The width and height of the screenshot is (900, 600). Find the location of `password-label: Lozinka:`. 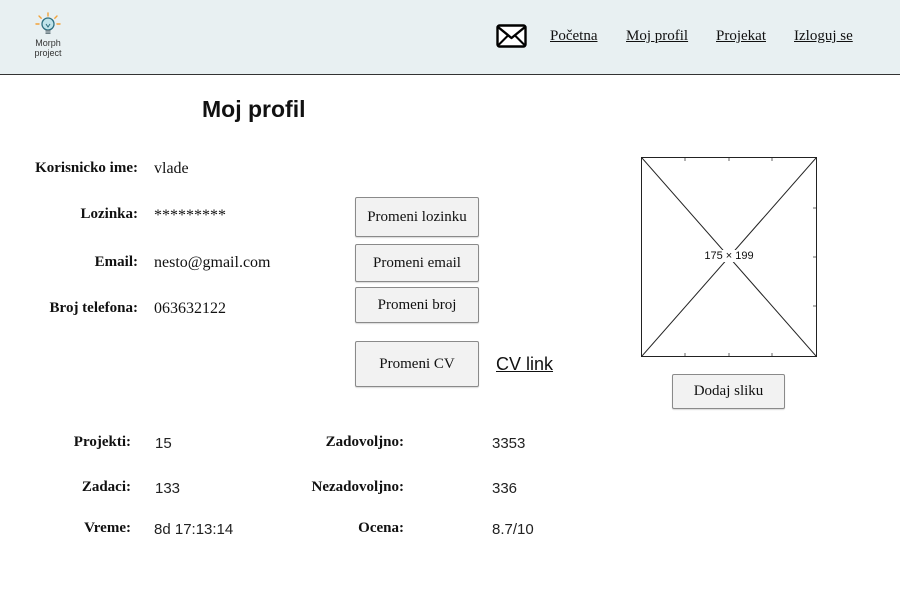

password-label: Lozinka: is located at coordinates (109, 214).